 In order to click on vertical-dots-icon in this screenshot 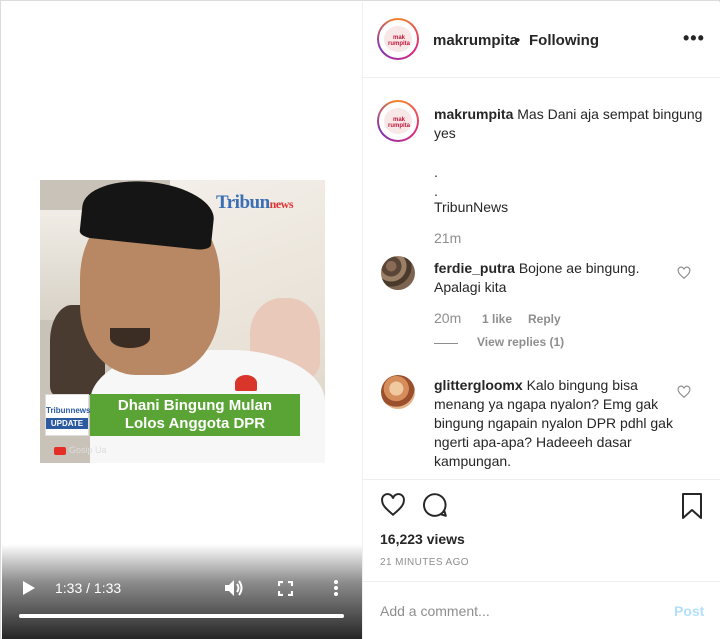, I will do `click(336, 588)`.